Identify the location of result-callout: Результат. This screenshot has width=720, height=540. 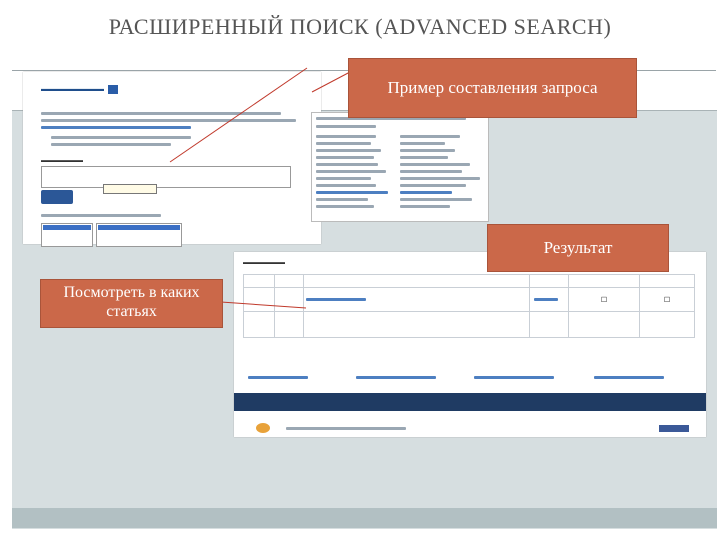
(578, 248).